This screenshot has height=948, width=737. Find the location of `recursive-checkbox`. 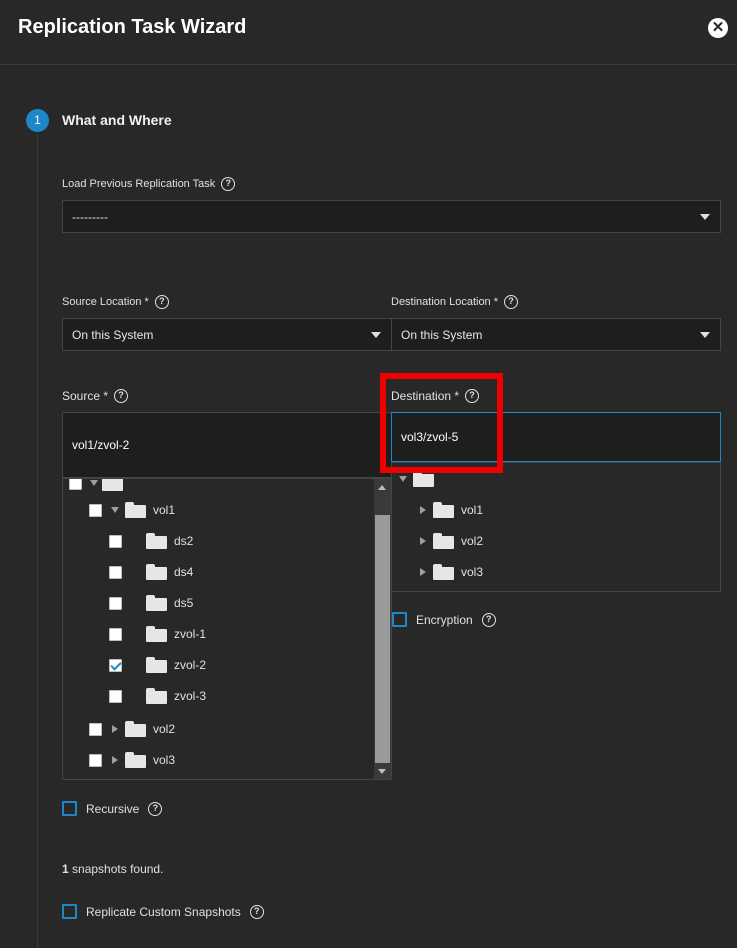

recursive-checkbox is located at coordinates (69, 808).